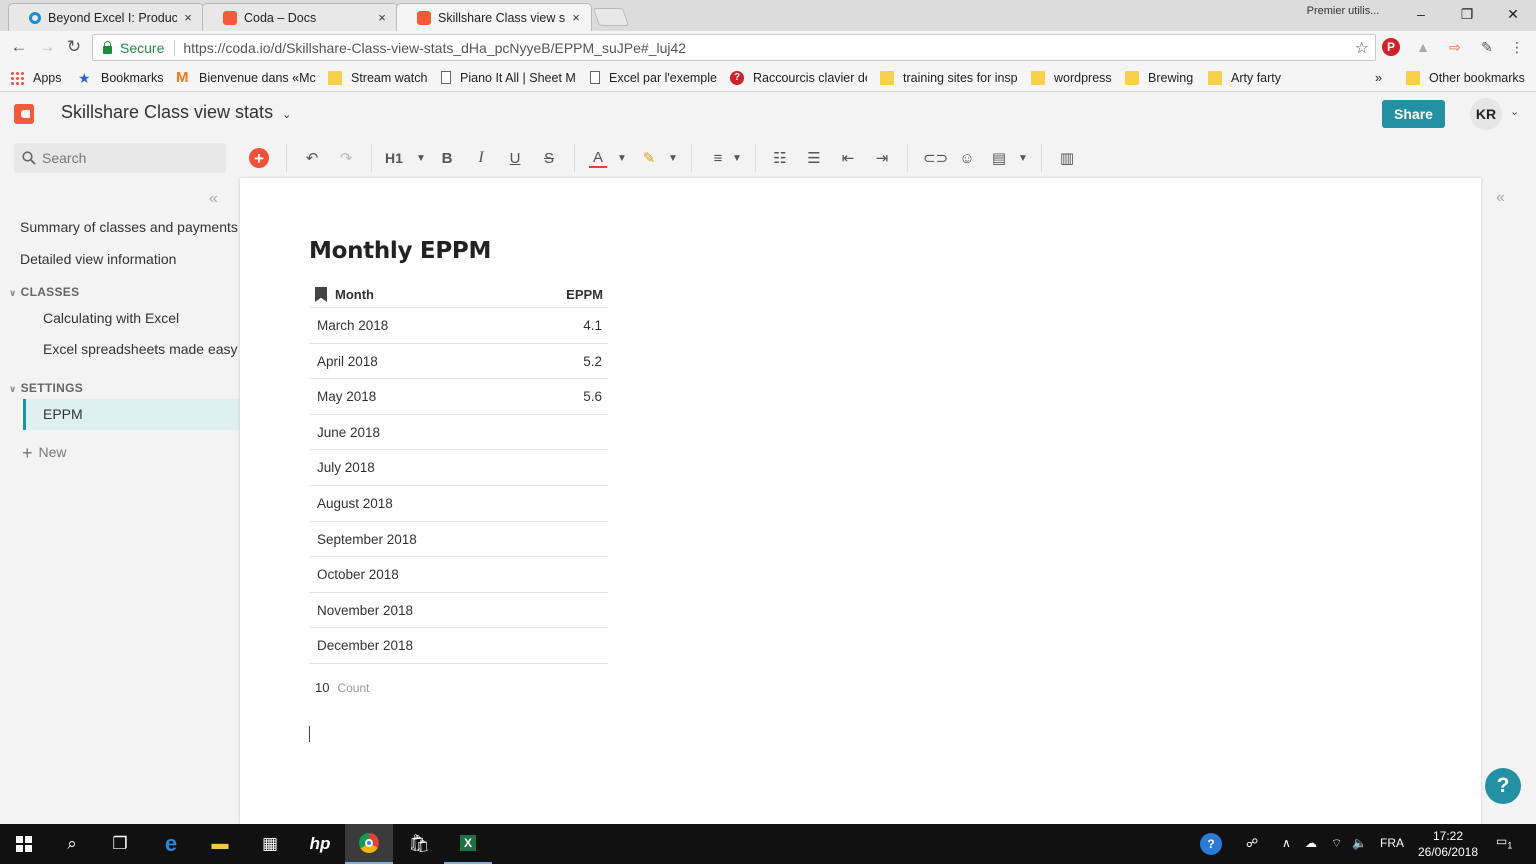 The height and width of the screenshot is (864, 1536). What do you see at coordinates (320, 844) in the screenshot?
I see `hp-icon: hp` at bounding box center [320, 844].